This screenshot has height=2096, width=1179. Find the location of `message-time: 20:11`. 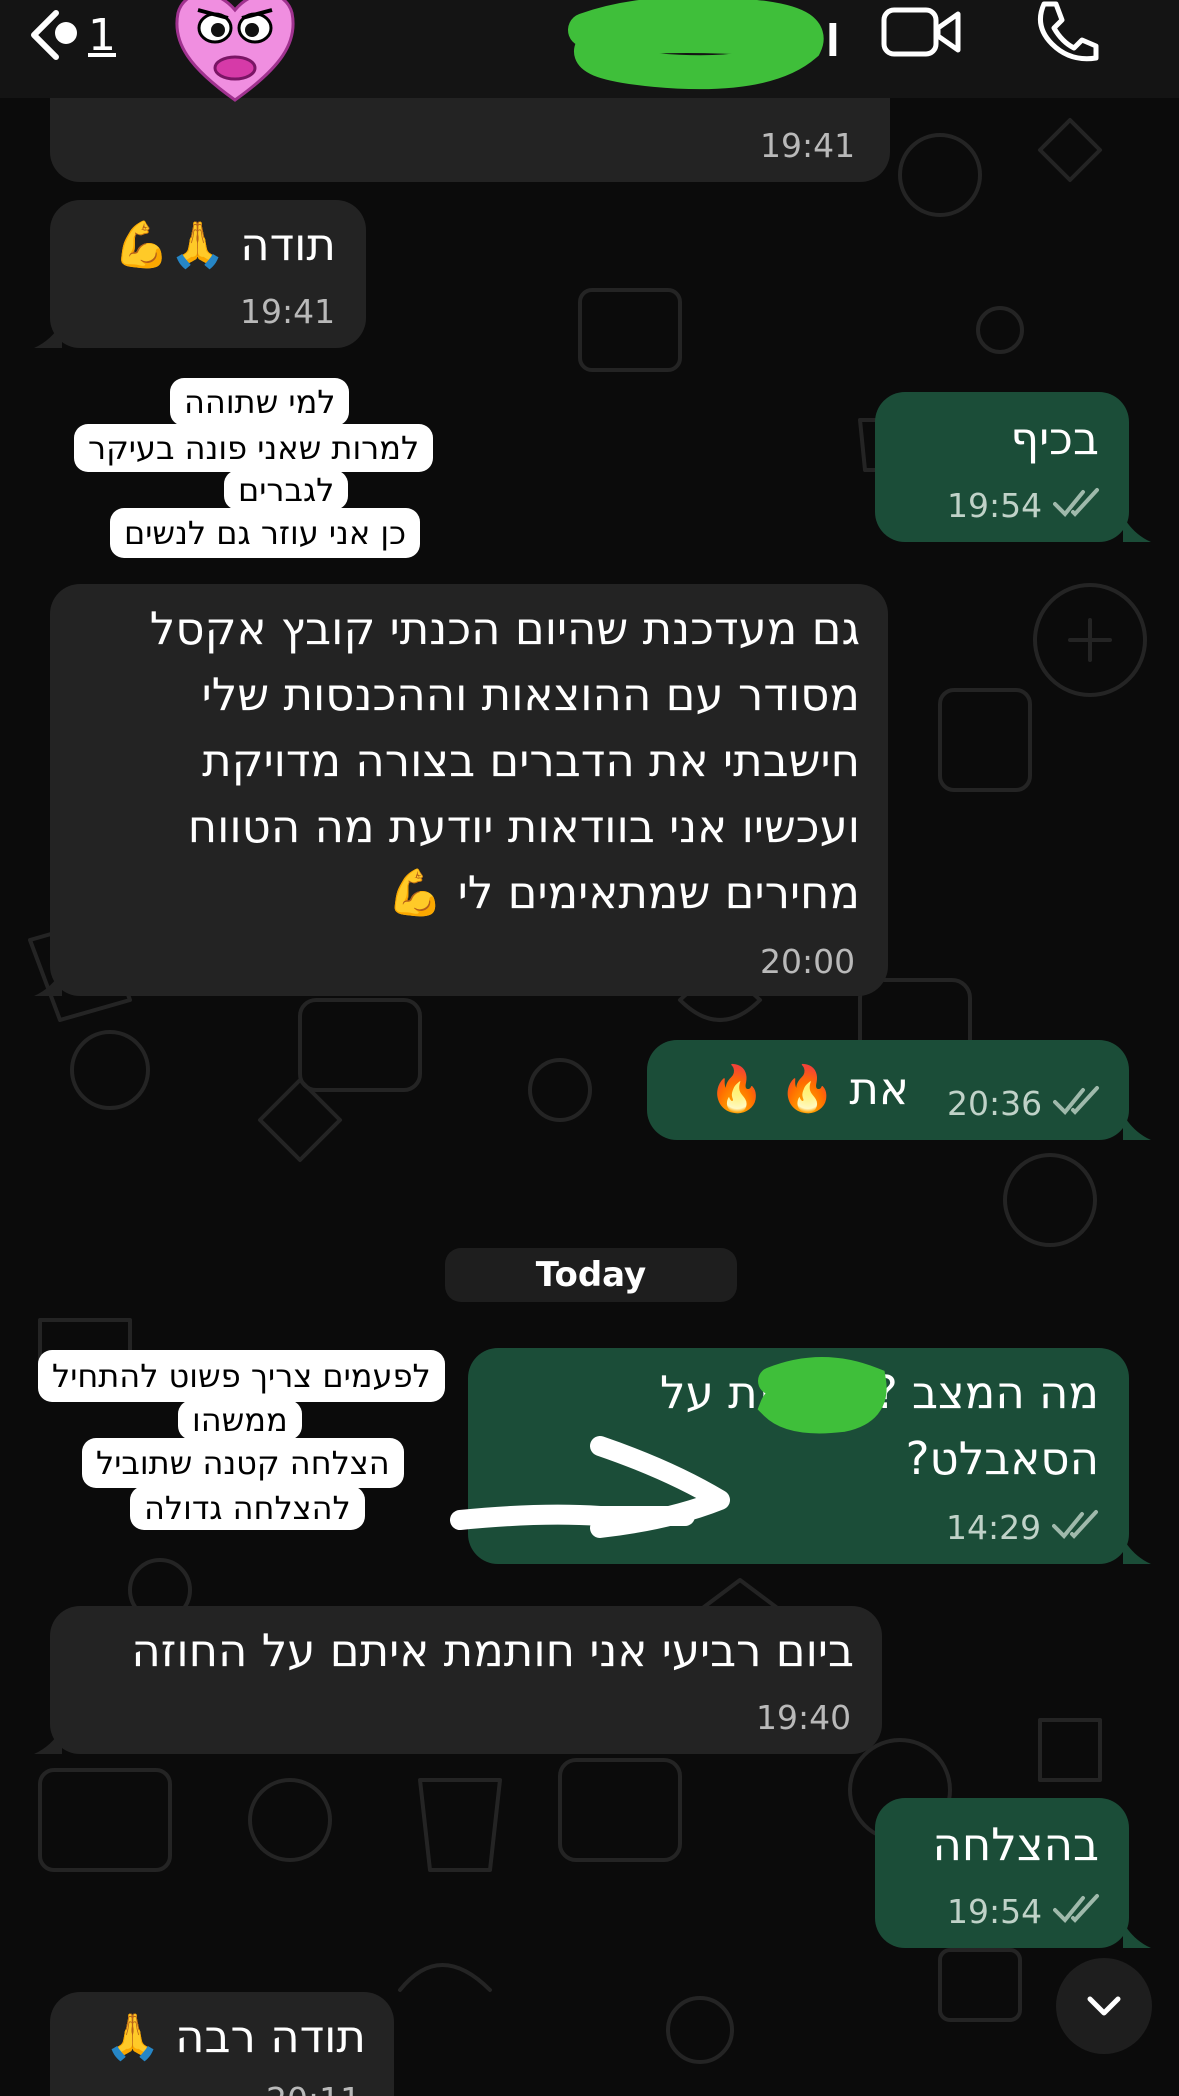

message-time: 20:11 is located at coordinates (313, 2088).